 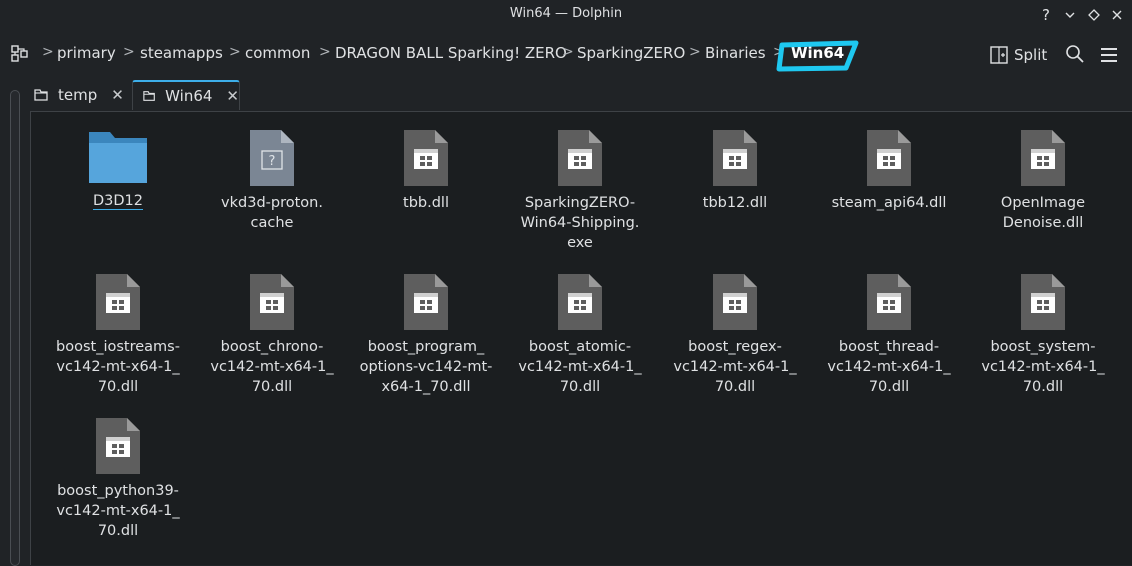 I want to click on tab-temp: temp ✕, so click(x=82, y=95).